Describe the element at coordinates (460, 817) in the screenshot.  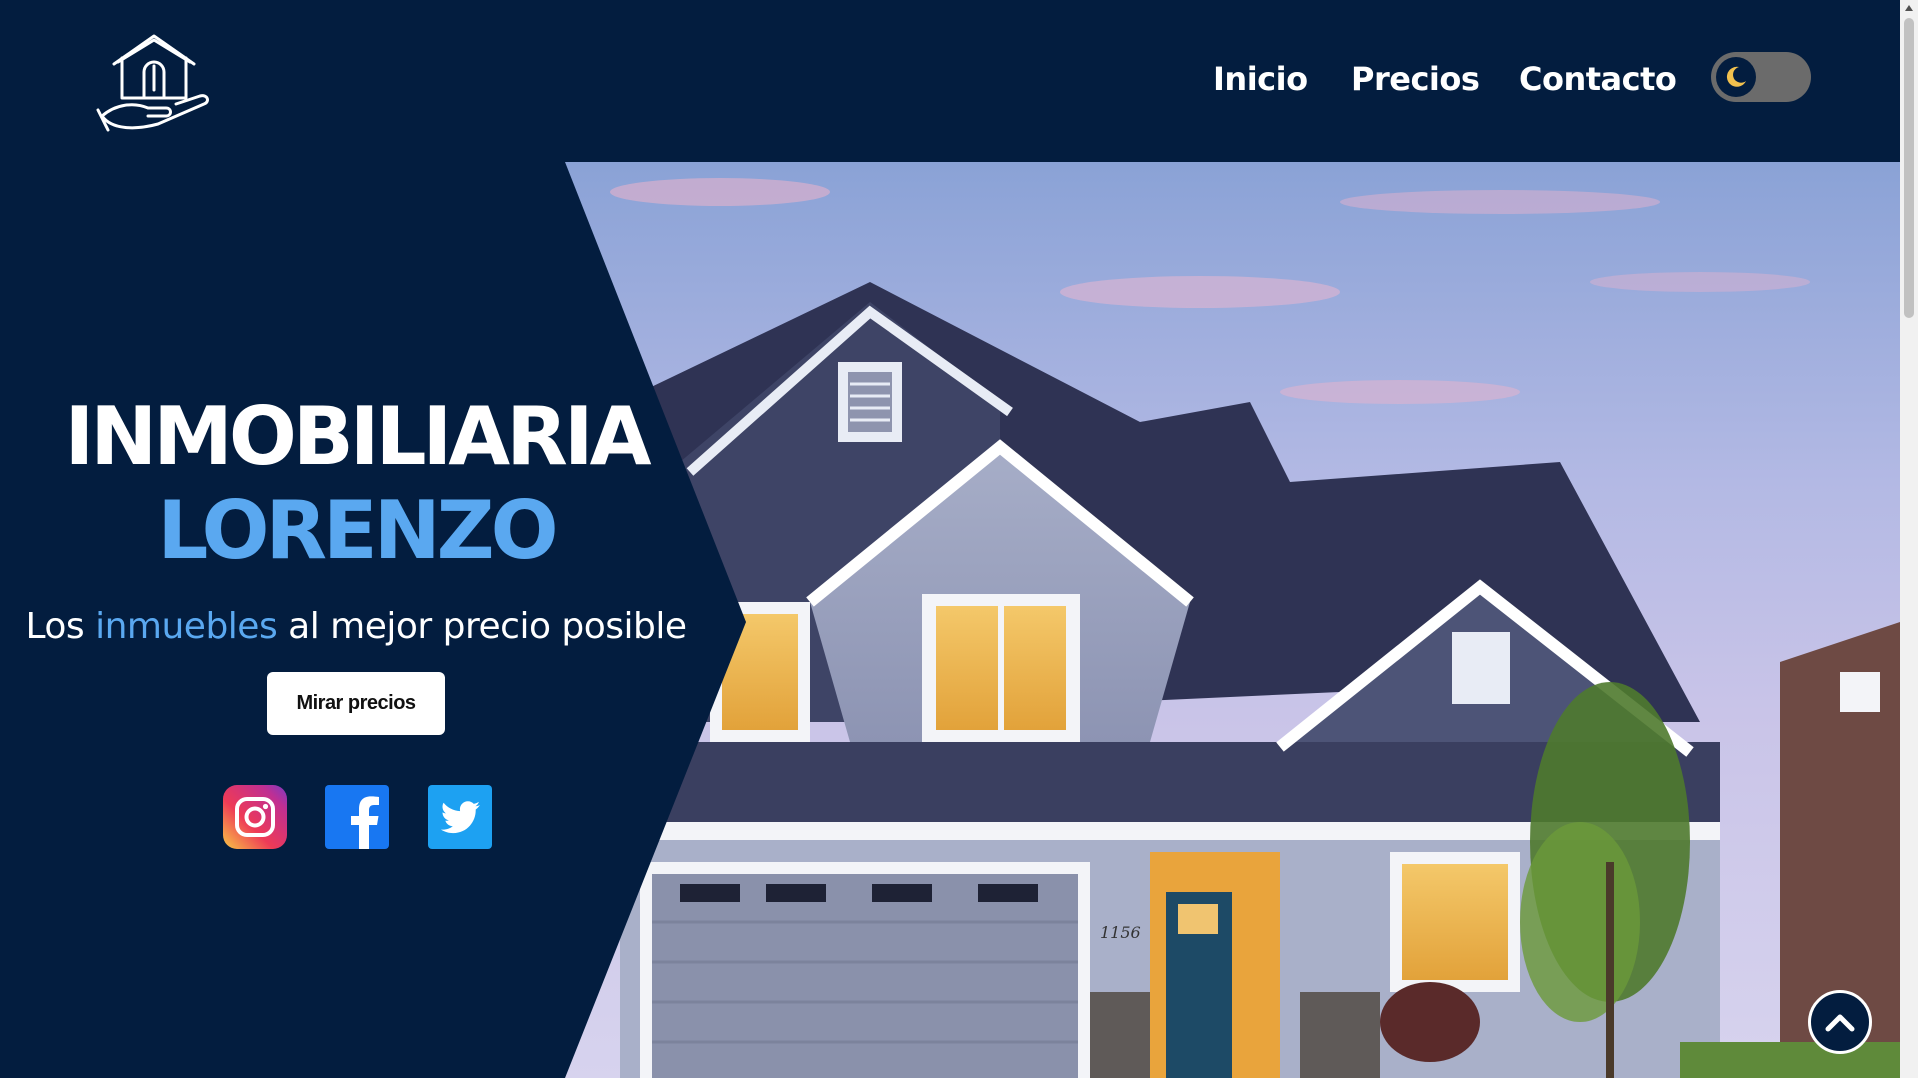
I see `twitter-icon` at that location.